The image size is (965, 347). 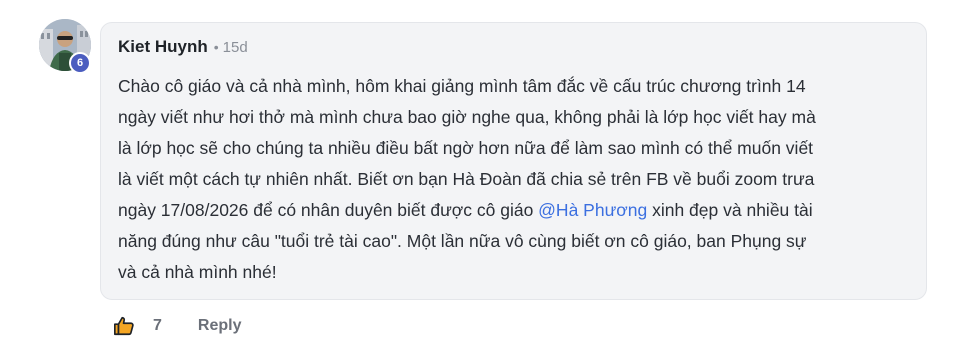 I want to click on author-avatar-container: 6, so click(x=67, y=47).